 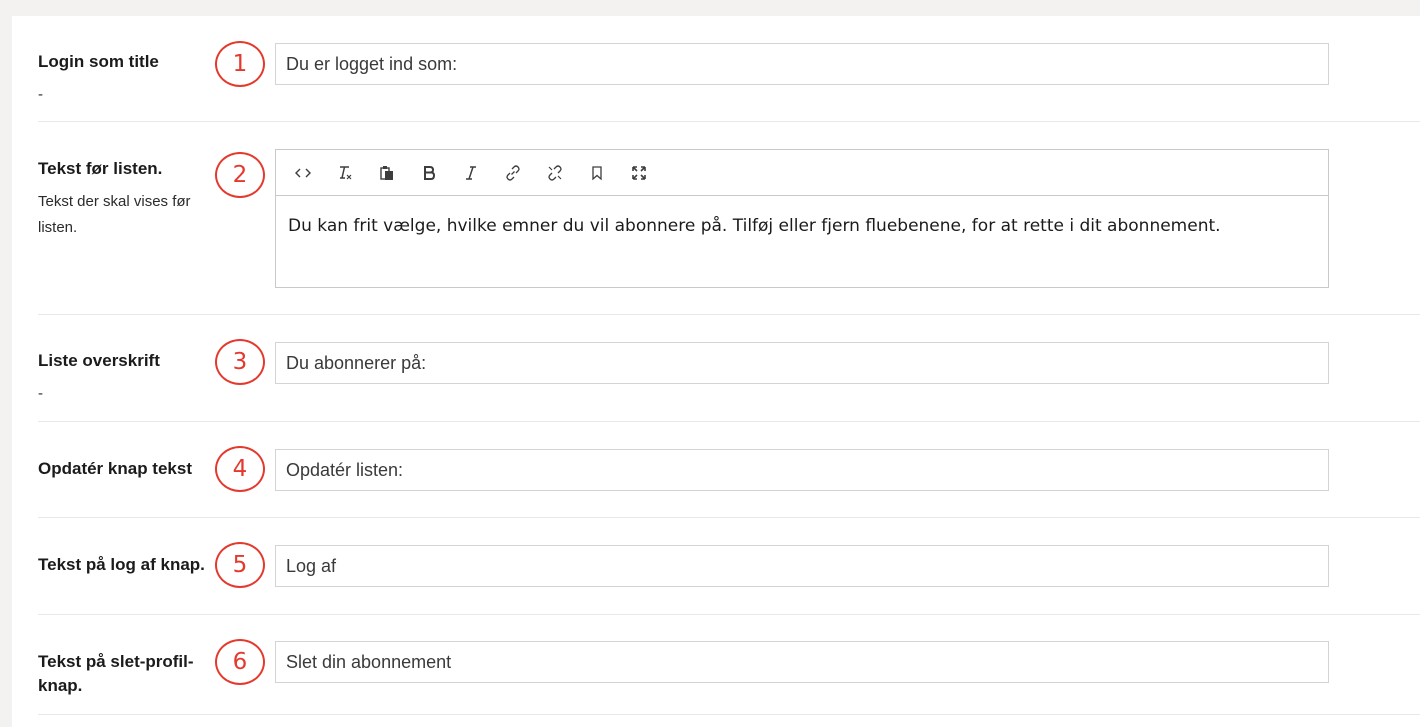 I want to click on unlink-icon, so click(x=555, y=173).